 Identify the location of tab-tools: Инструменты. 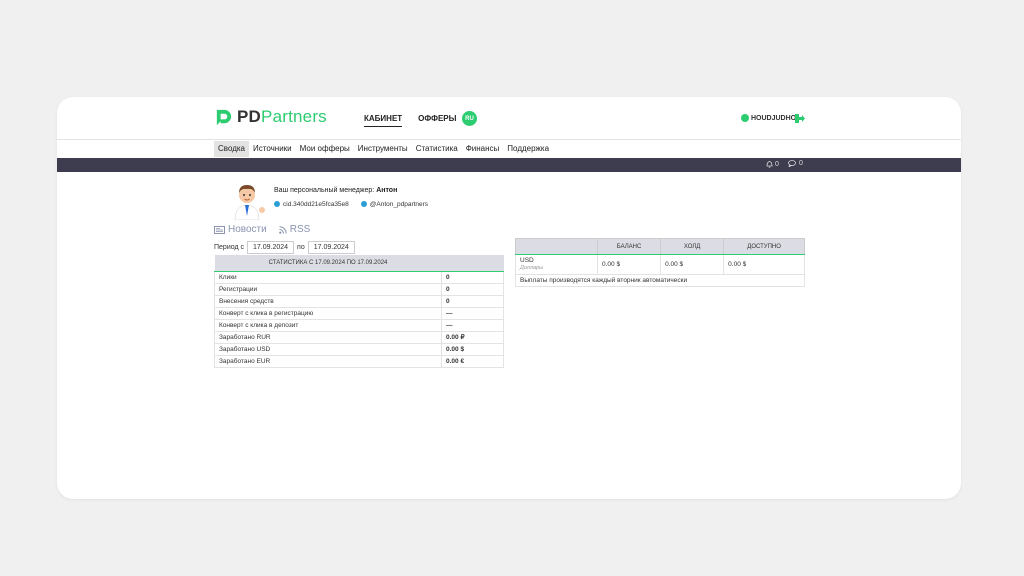
(383, 149).